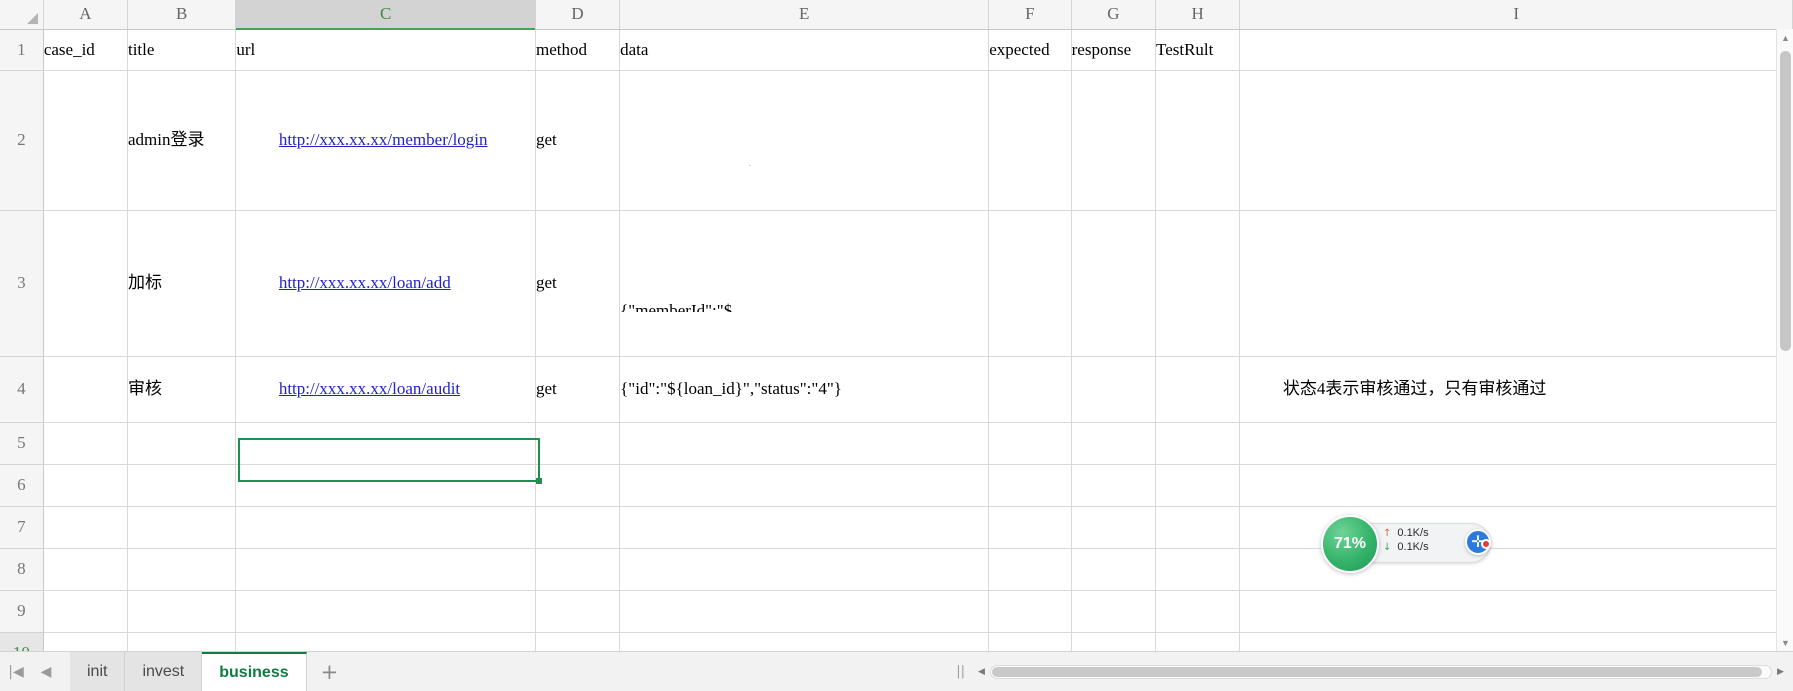  I want to click on column-header-e: E, so click(804, 15).